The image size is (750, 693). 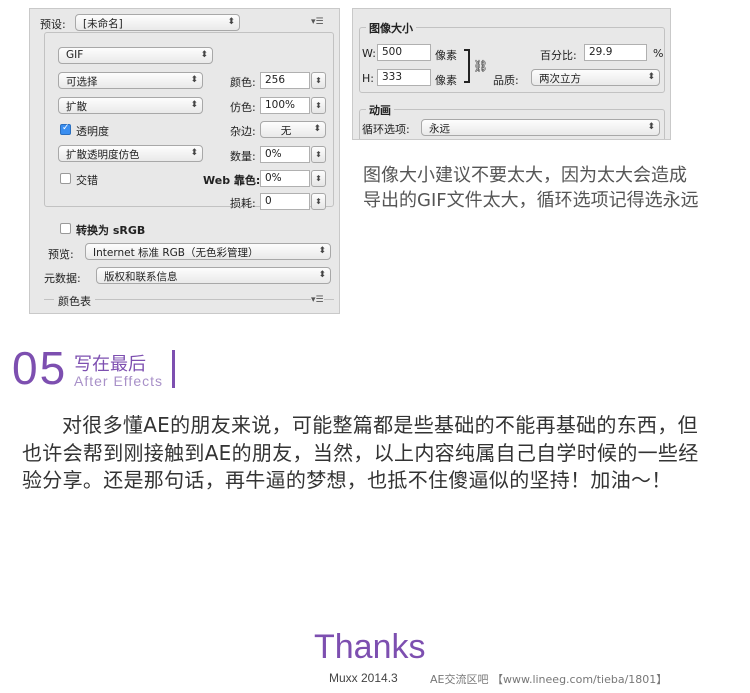 What do you see at coordinates (318, 105) in the screenshot?
I see `dither-stepper: ⬍` at bounding box center [318, 105].